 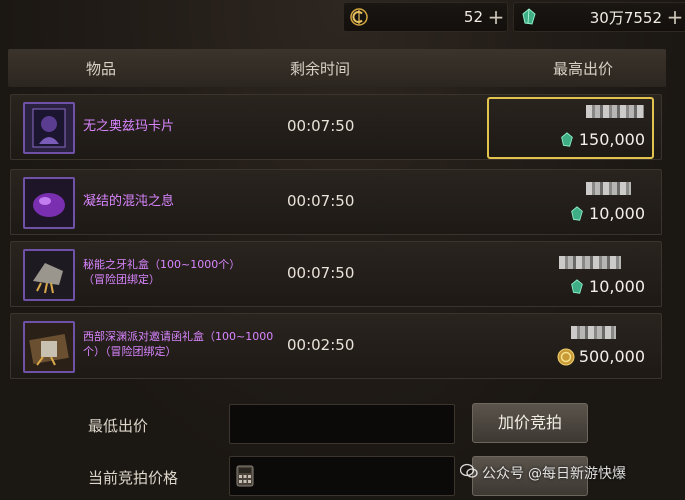 What do you see at coordinates (675, 17) in the screenshot?
I see `add-gem-button: +` at bounding box center [675, 17].